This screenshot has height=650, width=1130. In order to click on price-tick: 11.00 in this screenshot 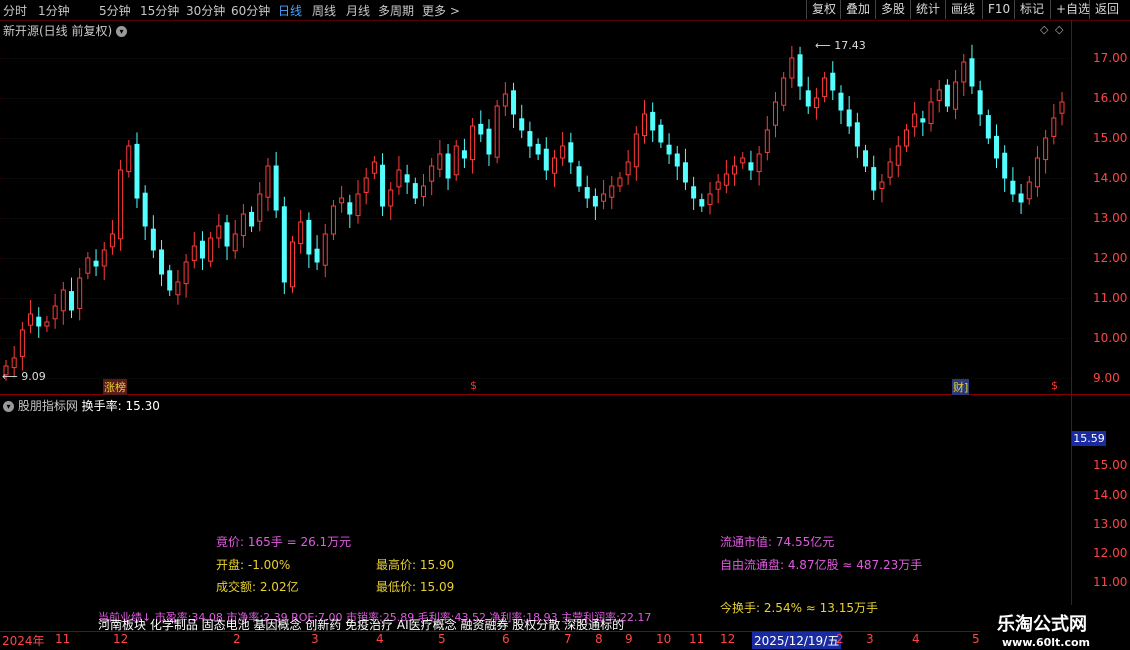, I will do `click(1110, 298)`.